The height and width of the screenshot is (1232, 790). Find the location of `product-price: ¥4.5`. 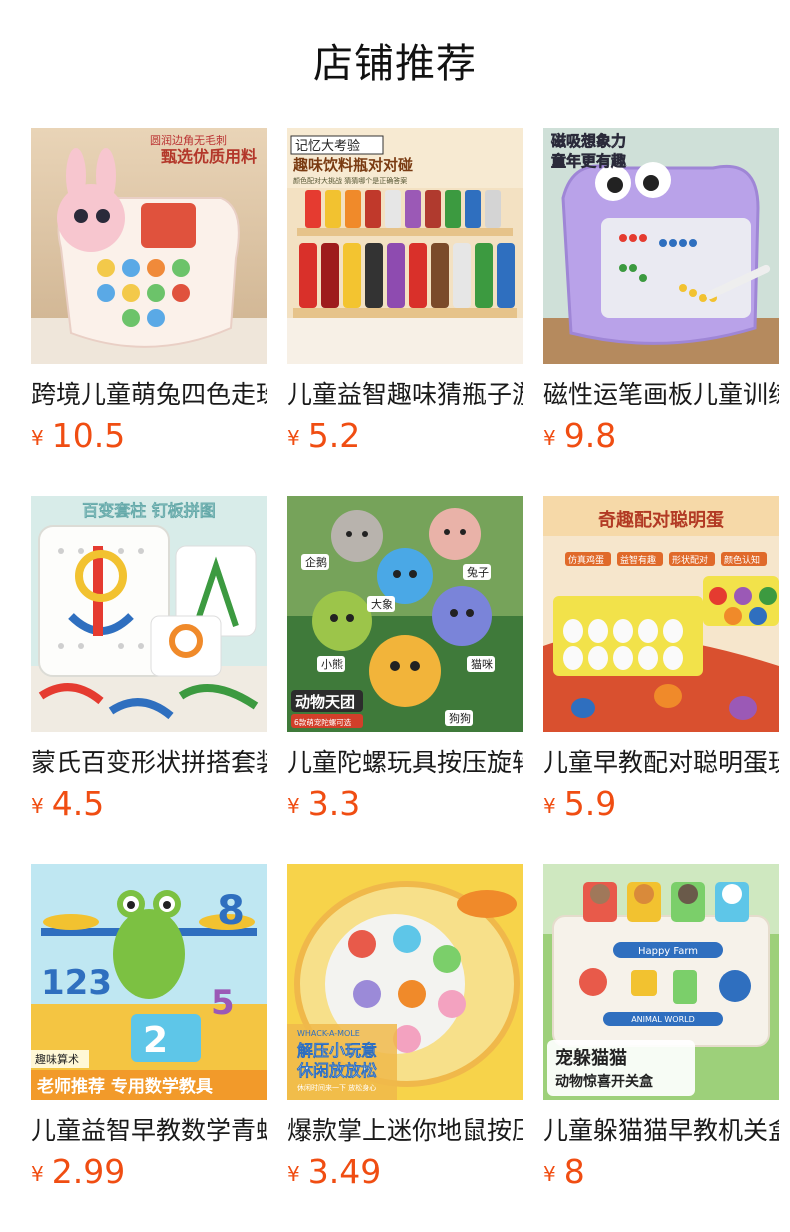

product-price: ¥4.5 is located at coordinates (67, 804).